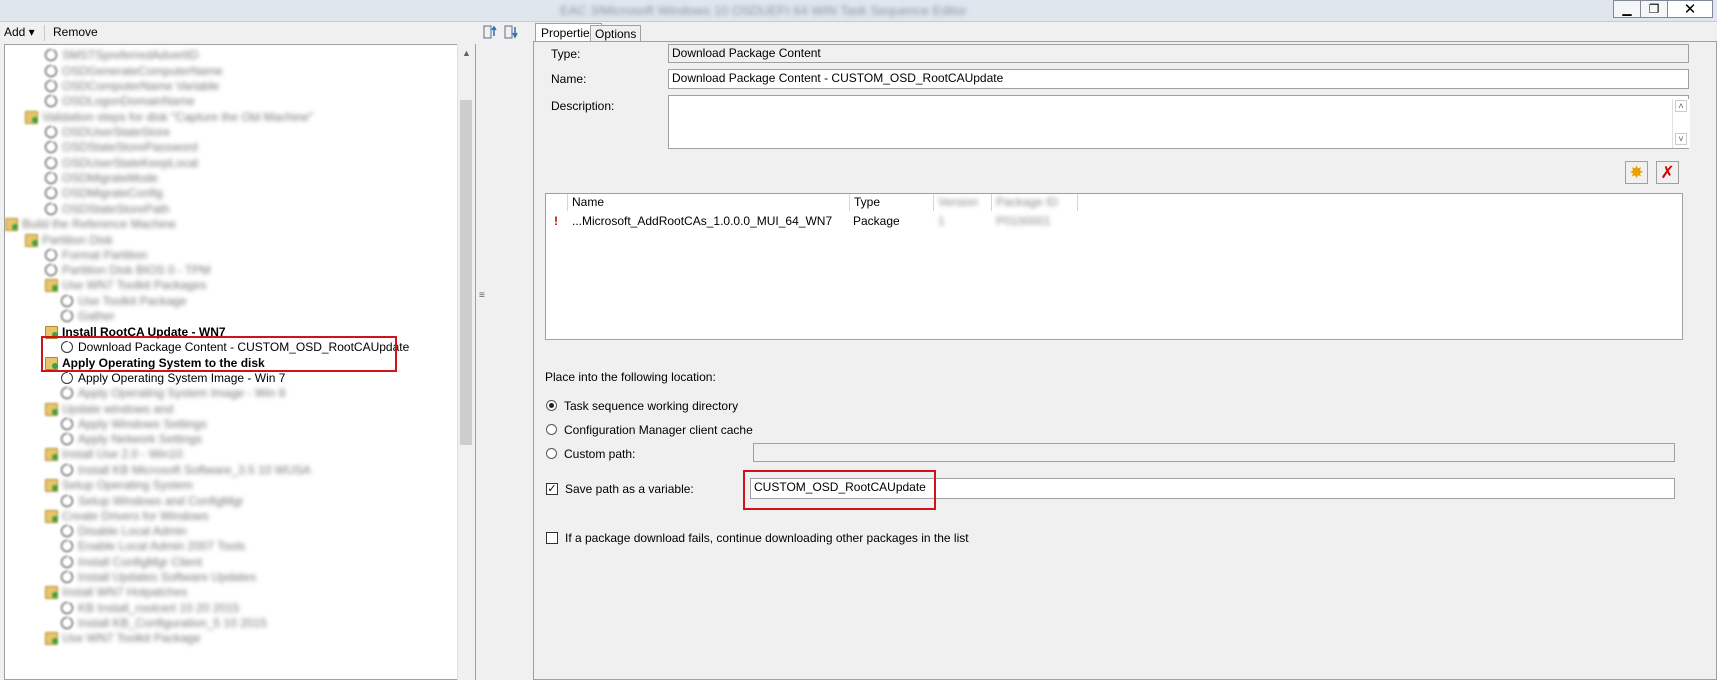 This screenshot has height=680, width=1717. I want to click on tree-item-label: OSDStateStorePassword, so click(130, 147).